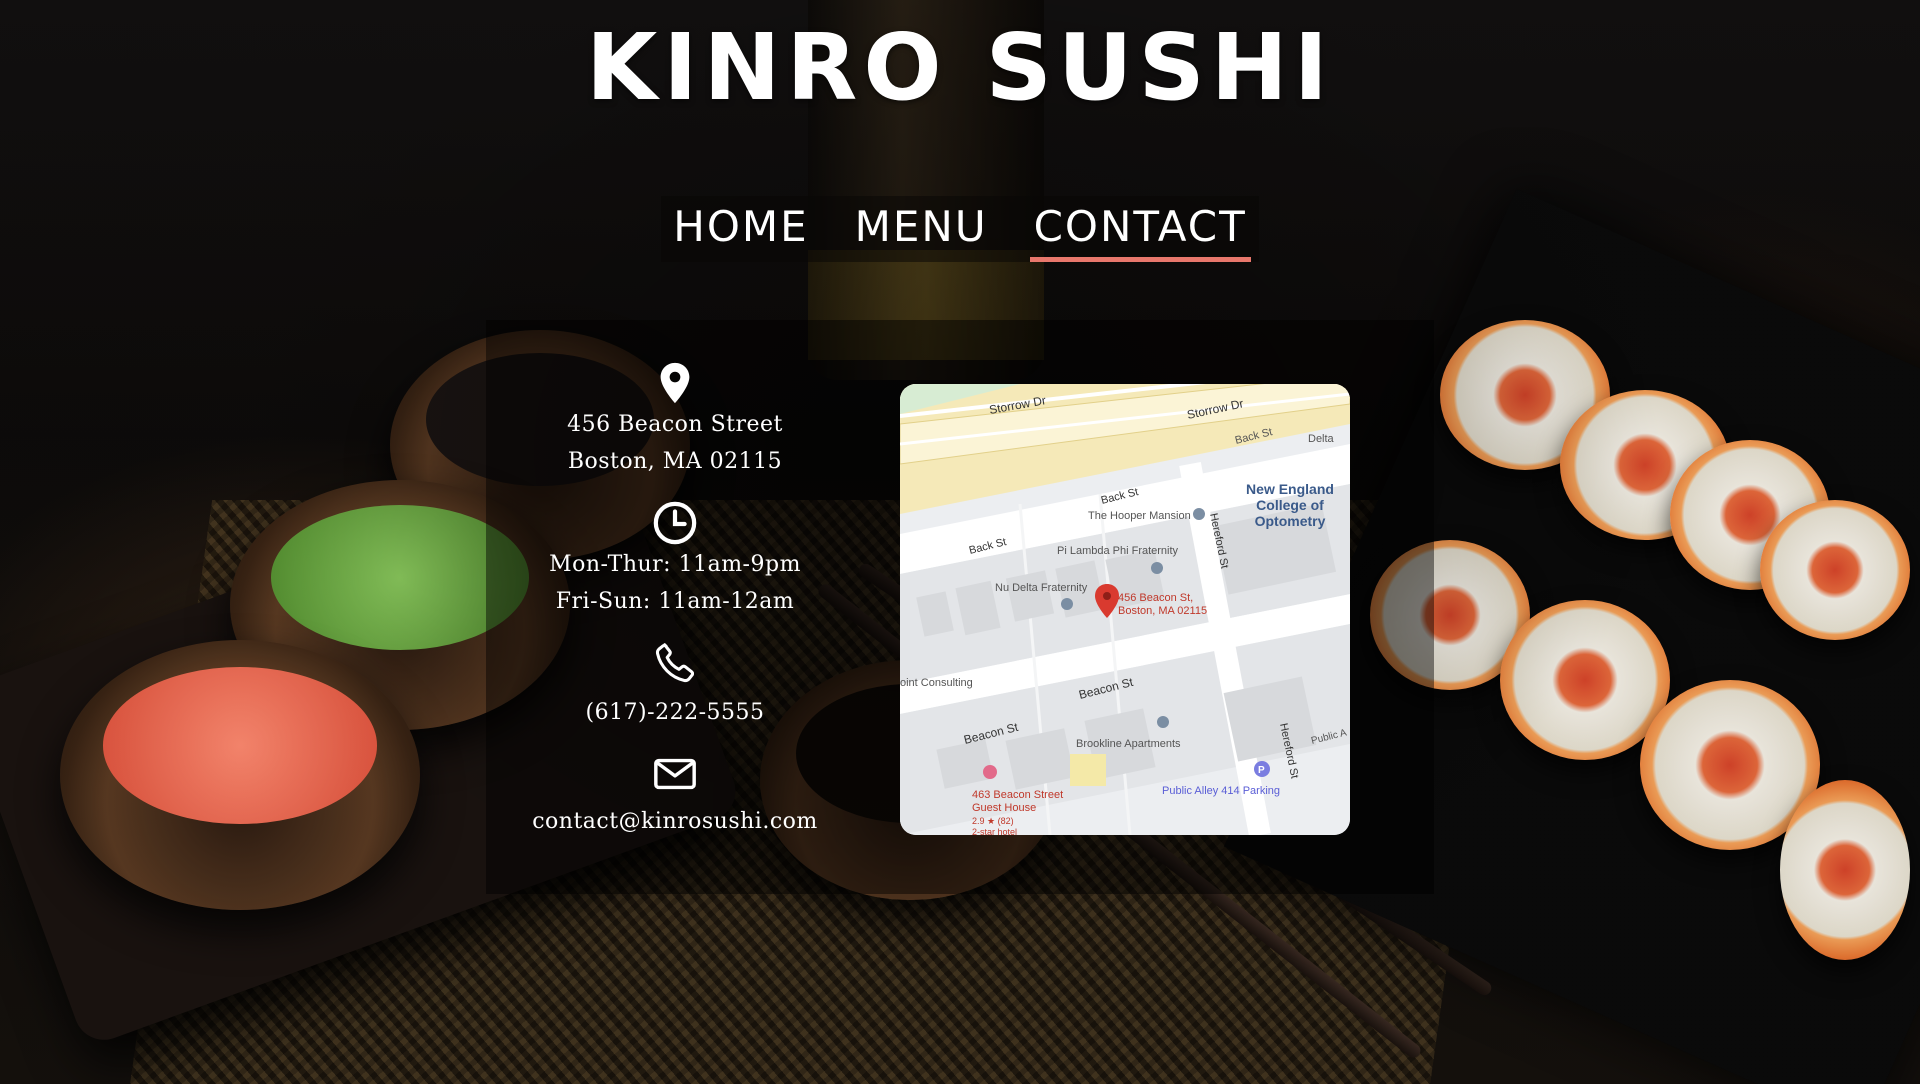  I want to click on address-block: 456 Beacon Street Boston, MA 02115, so click(675, 420).